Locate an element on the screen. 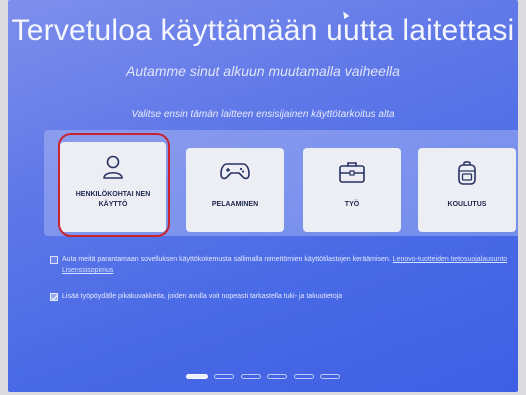  card-education: KOULUTUS is located at coordinates (467, 190).